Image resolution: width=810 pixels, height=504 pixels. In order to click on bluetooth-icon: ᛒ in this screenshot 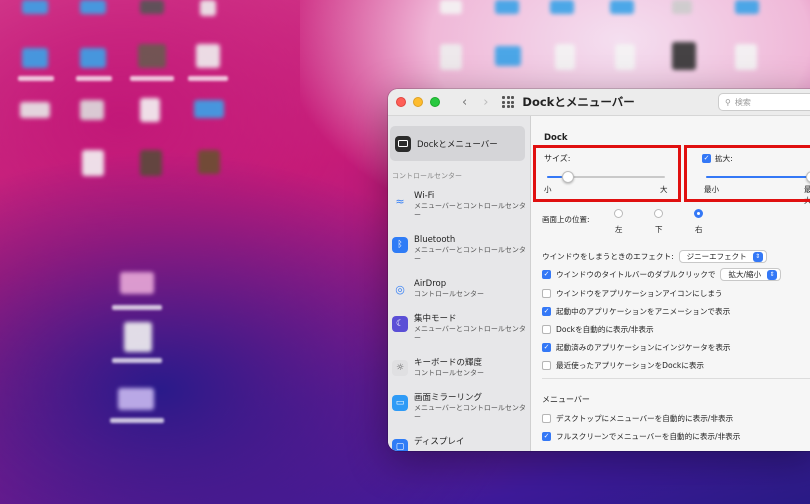, I will do `click(400, 245)`.